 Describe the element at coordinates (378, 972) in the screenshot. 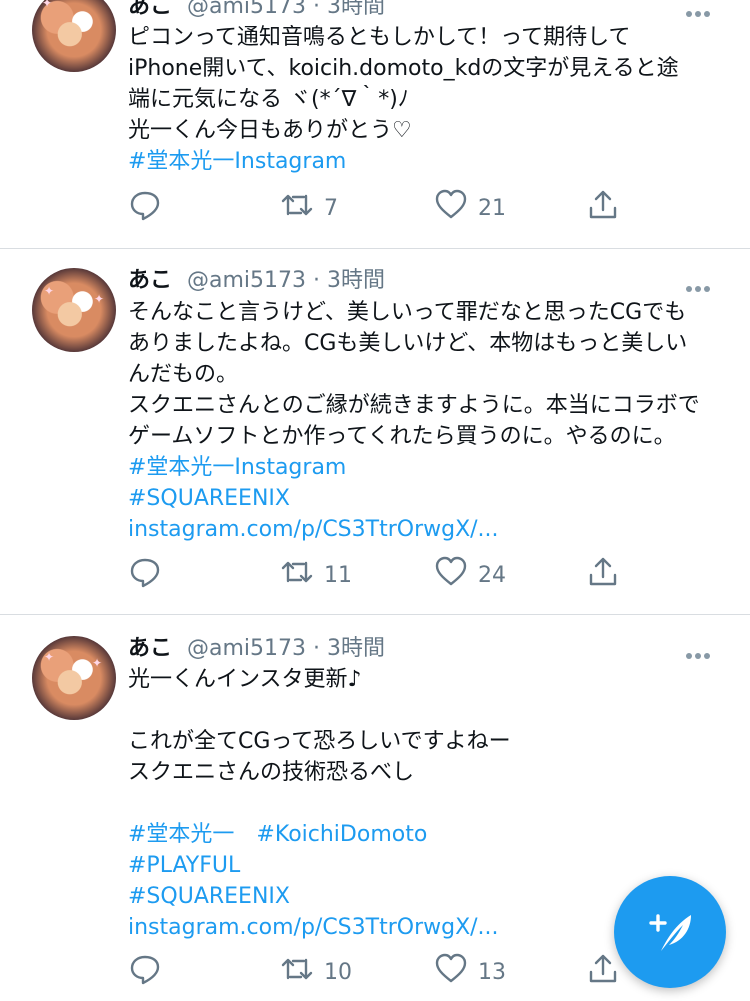

I see `tweet-actions: 10 13` at that location.